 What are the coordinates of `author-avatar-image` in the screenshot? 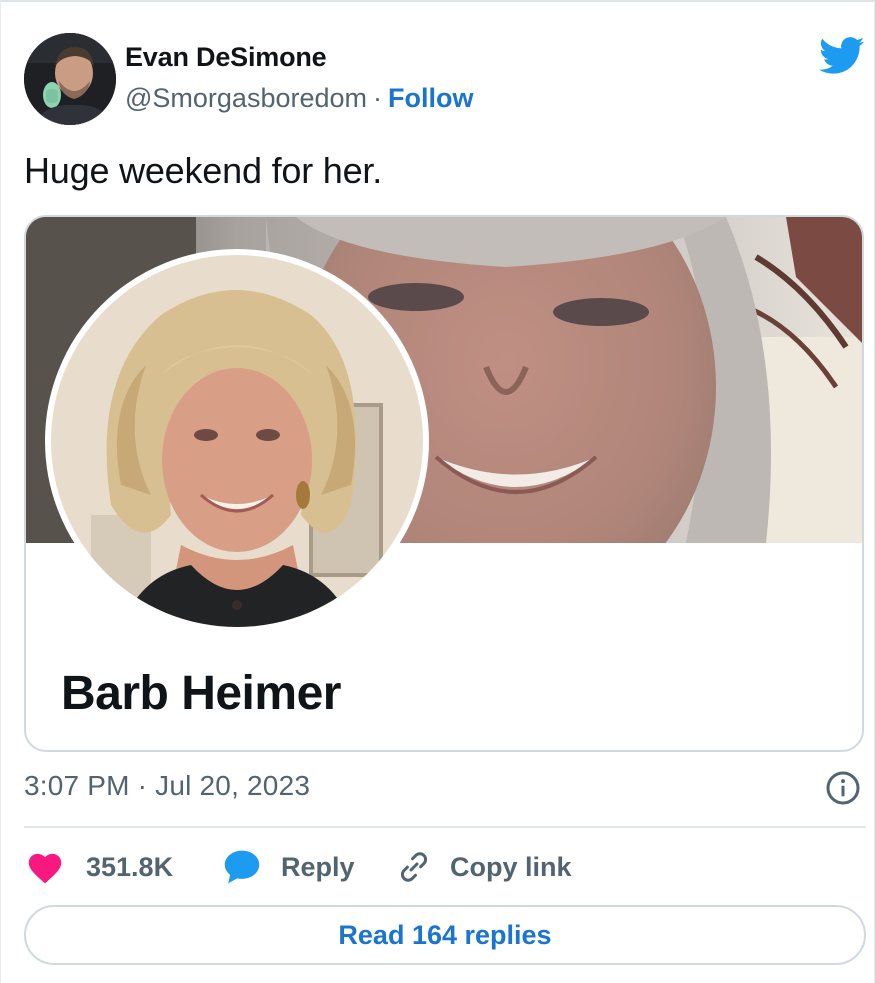 It's located at (70, 79).